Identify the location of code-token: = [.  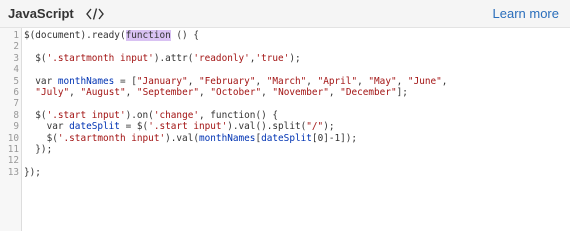
(125, 81).